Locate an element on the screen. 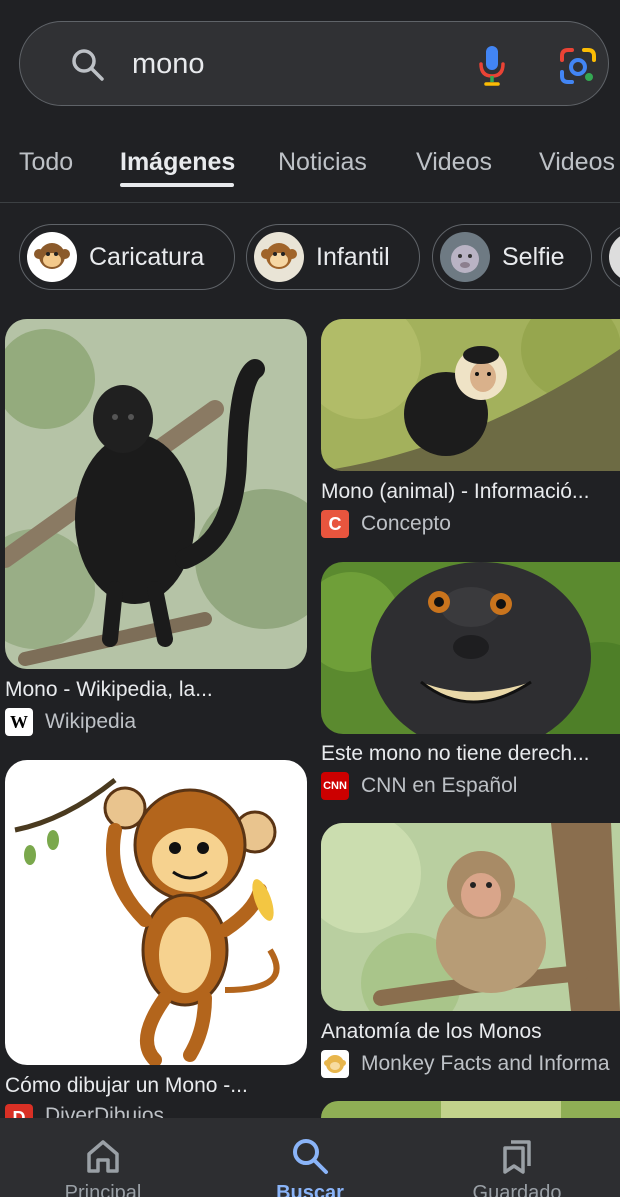 The width and height of the screenshot is (620, 1197). chip-label: Infantil is located at coordinates (353, 256).